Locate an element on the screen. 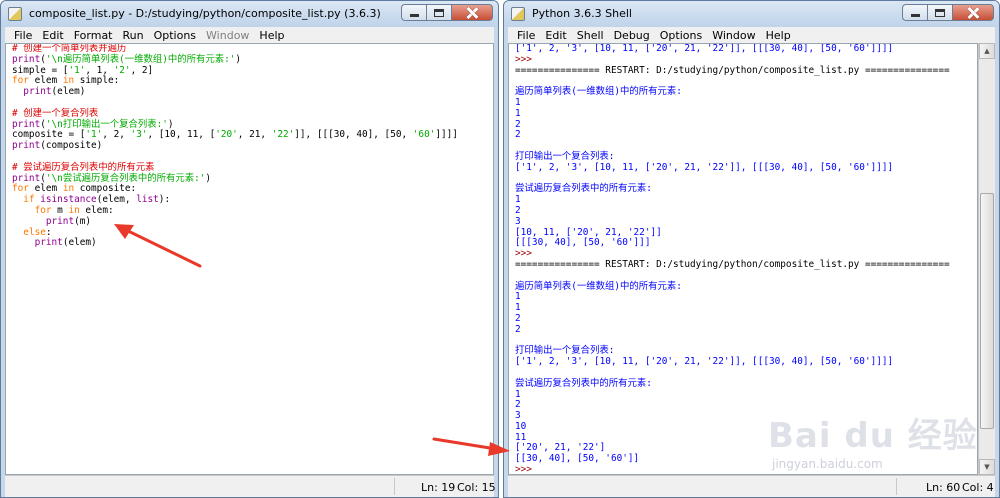  code-token: , 2, is located at coordinates (116, 135).